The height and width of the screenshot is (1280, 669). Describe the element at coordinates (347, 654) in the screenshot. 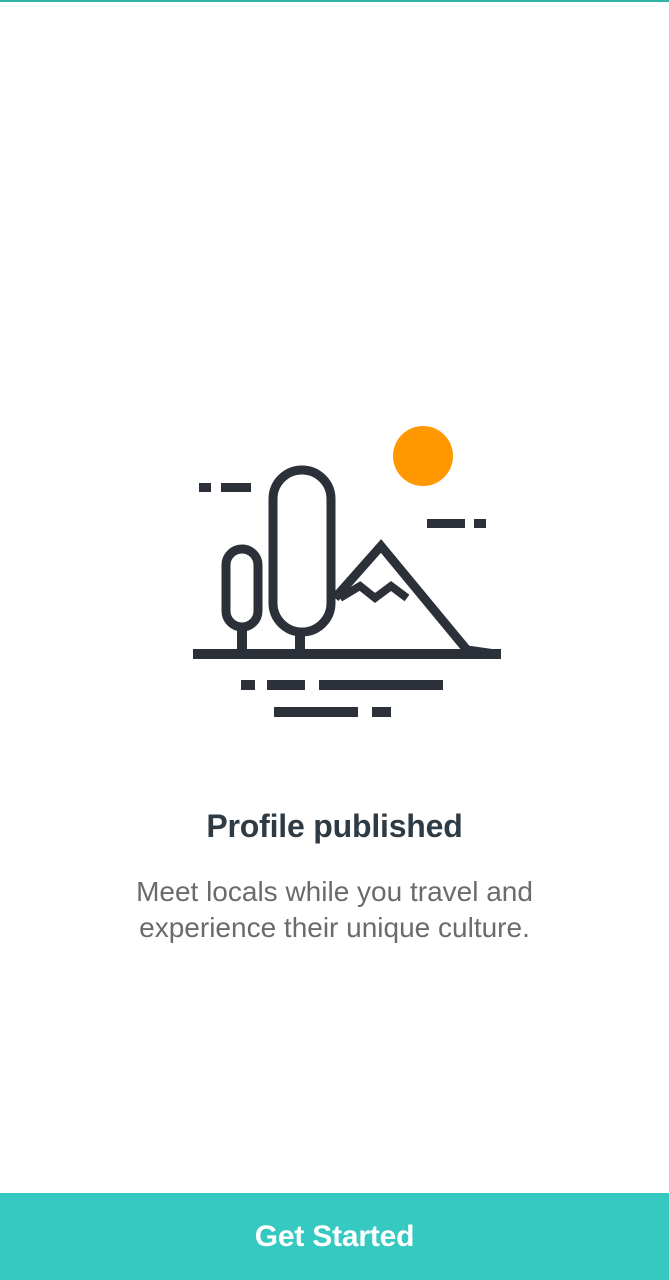

I see `ground-line-icon` at that location.